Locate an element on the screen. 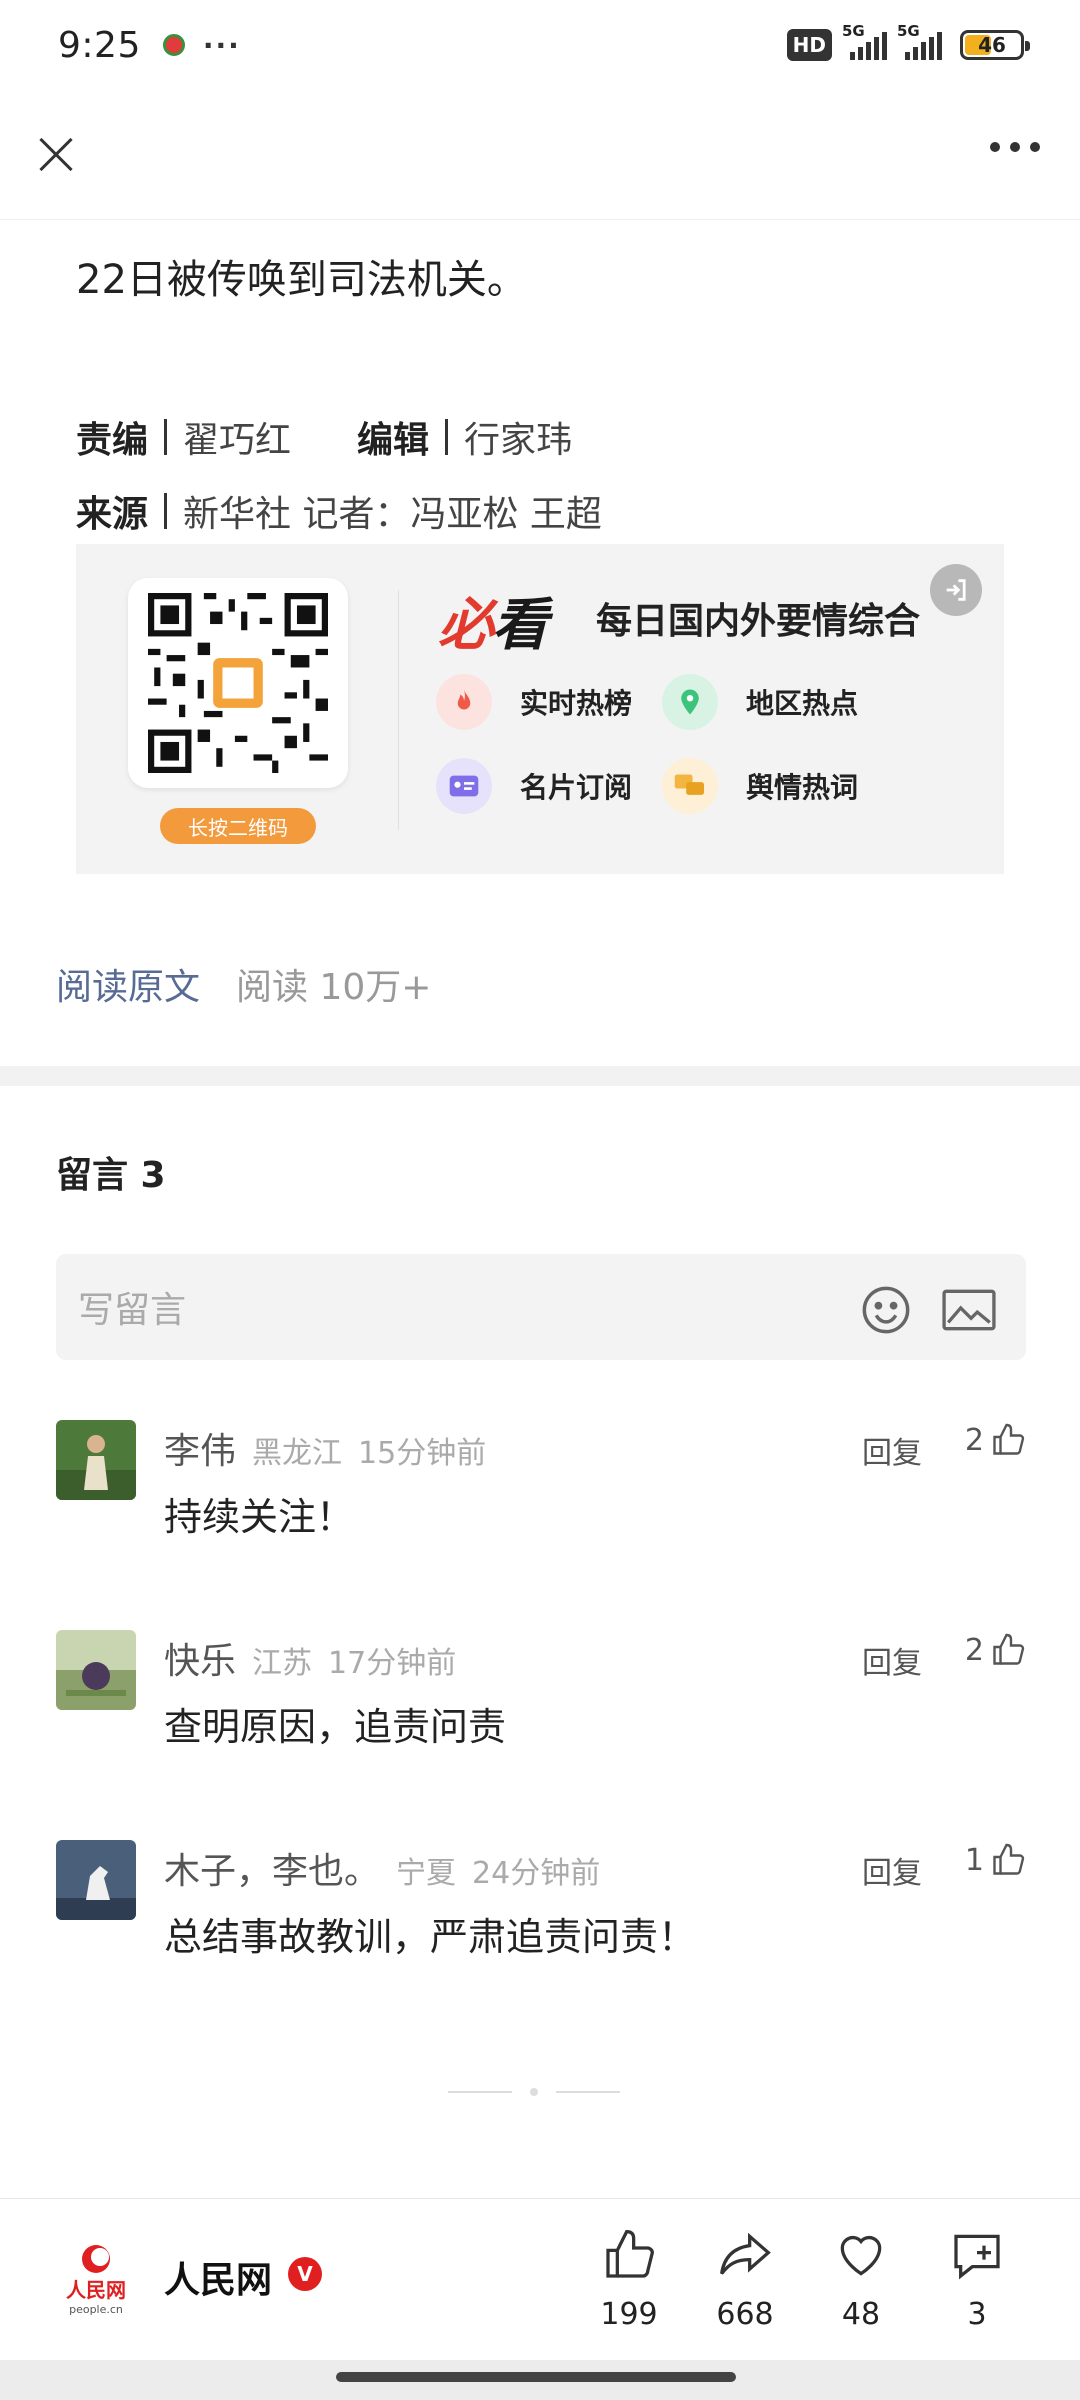  add-comment-icon is located at coordinates (977, 2257).